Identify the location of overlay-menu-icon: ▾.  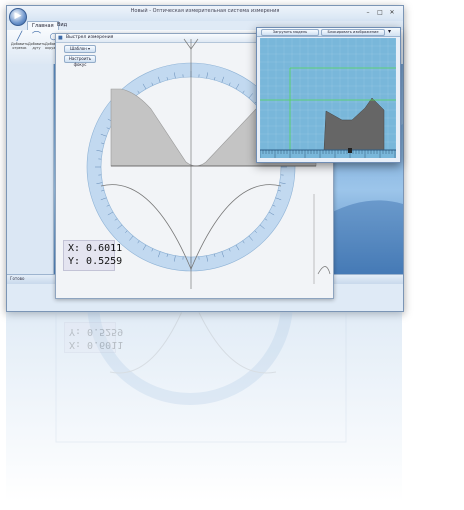
(389, 31).